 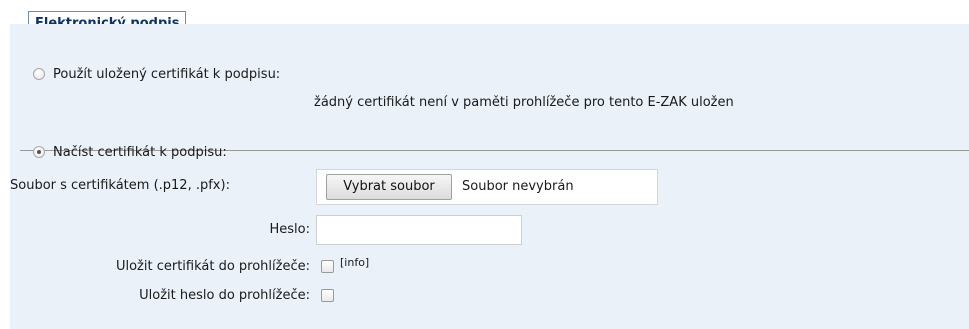 What do you see at coordinates (389, 187) in the screenshot?
I see `choose-file-button: Vybrat soubor` at bounding box center [389, 187].